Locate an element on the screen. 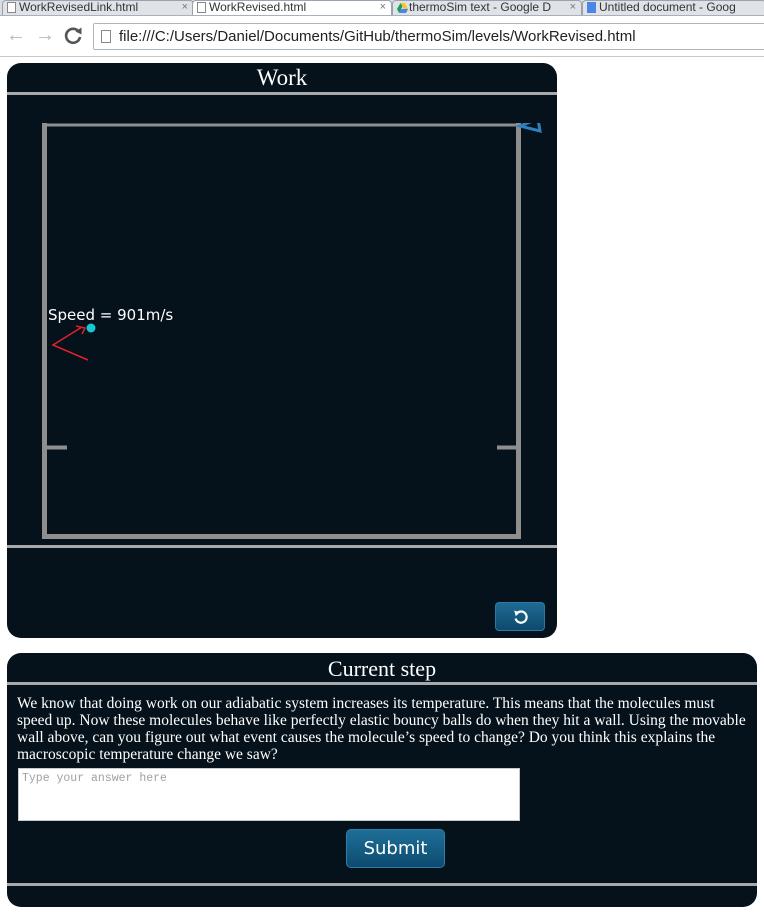 This screenshot has height=917, width=764. tab-title: thermoSim text - Google D is located at coordinates (480, 7).